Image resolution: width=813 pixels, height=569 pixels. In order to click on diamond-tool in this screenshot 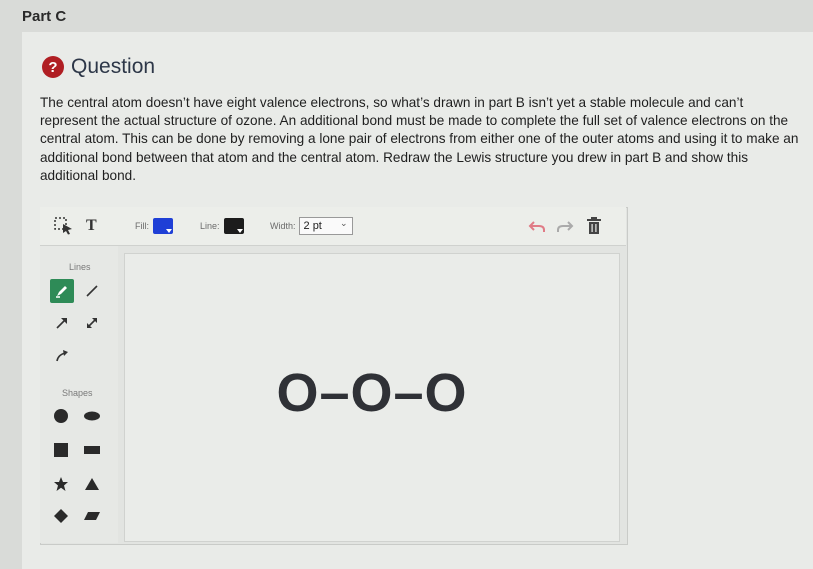, I will do `click(61, 516)`.